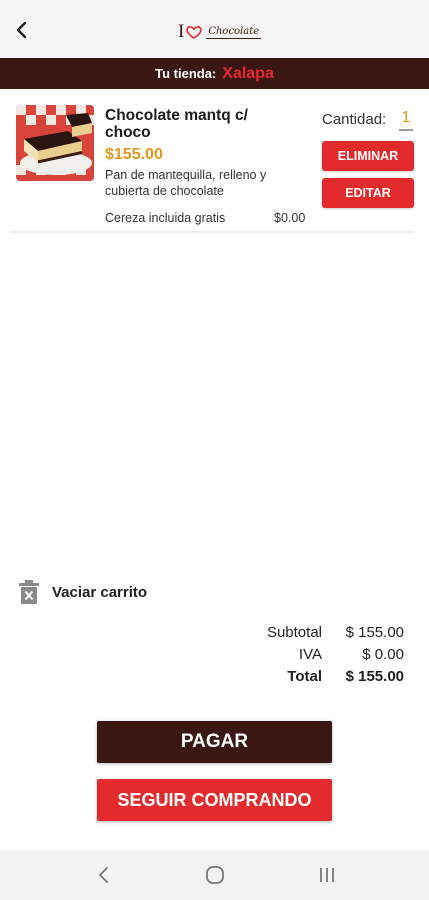 Image resolution: width=429 pixels, height=900 pixels. I want to click on product-price: $155.00, so click(134, 154).